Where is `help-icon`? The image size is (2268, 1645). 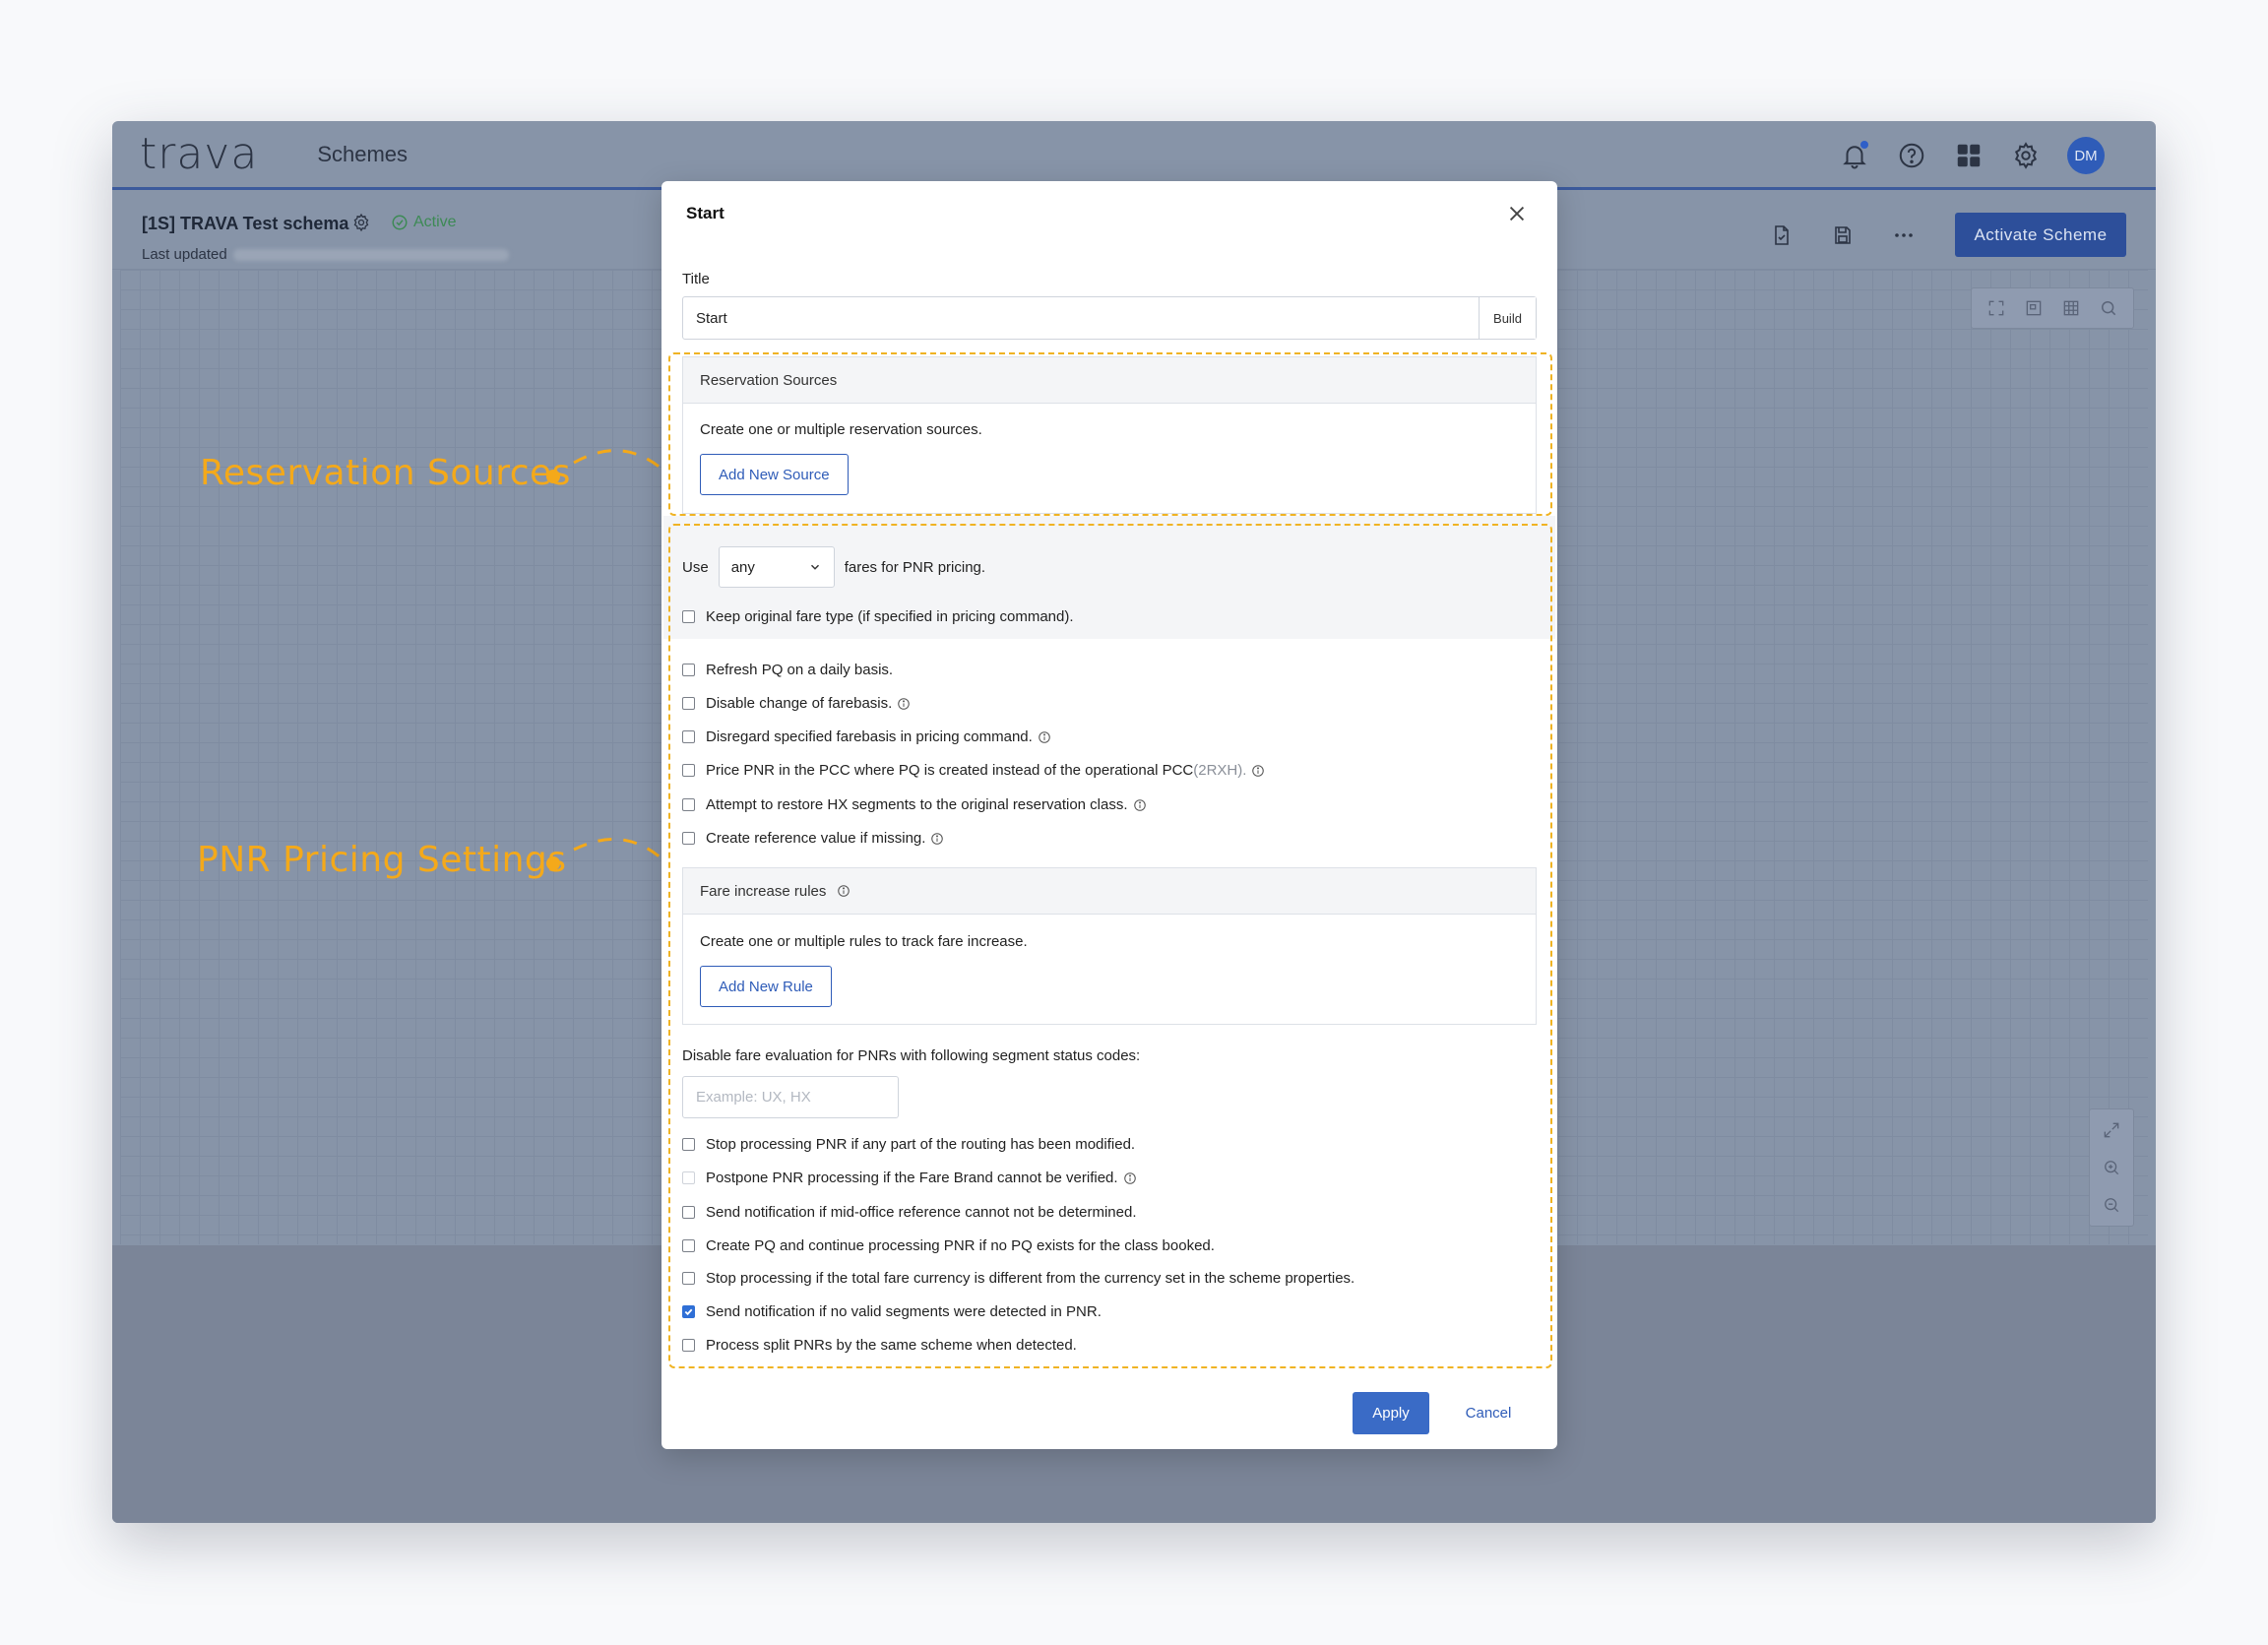
help-icon is located at coordinates (1911, 155).